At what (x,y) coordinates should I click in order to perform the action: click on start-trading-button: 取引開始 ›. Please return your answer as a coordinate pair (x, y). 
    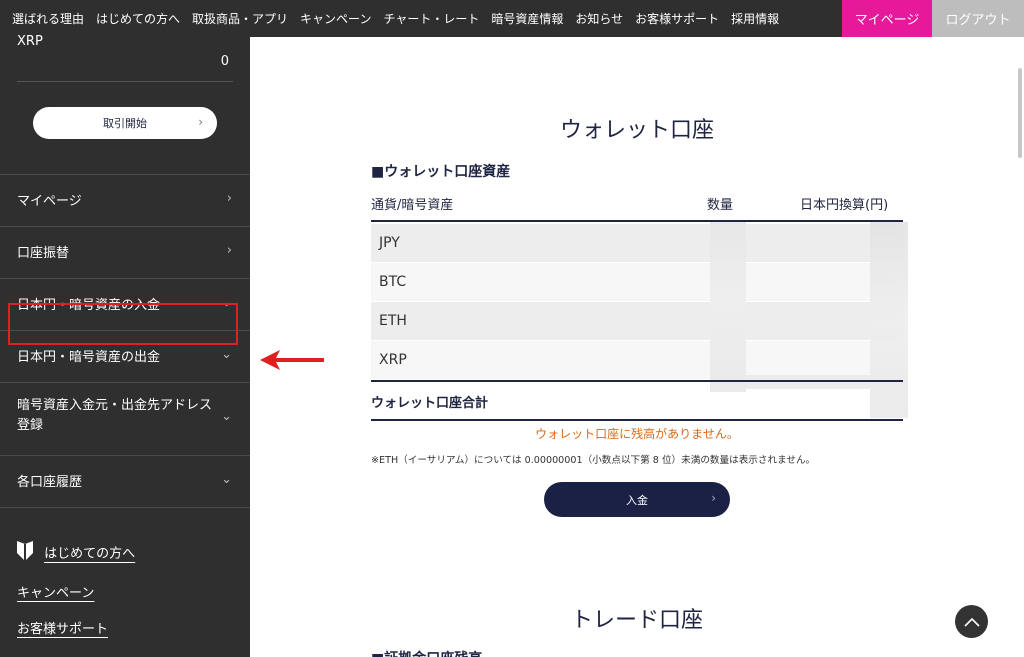
    Looking at the image, I should click on (125, 123).